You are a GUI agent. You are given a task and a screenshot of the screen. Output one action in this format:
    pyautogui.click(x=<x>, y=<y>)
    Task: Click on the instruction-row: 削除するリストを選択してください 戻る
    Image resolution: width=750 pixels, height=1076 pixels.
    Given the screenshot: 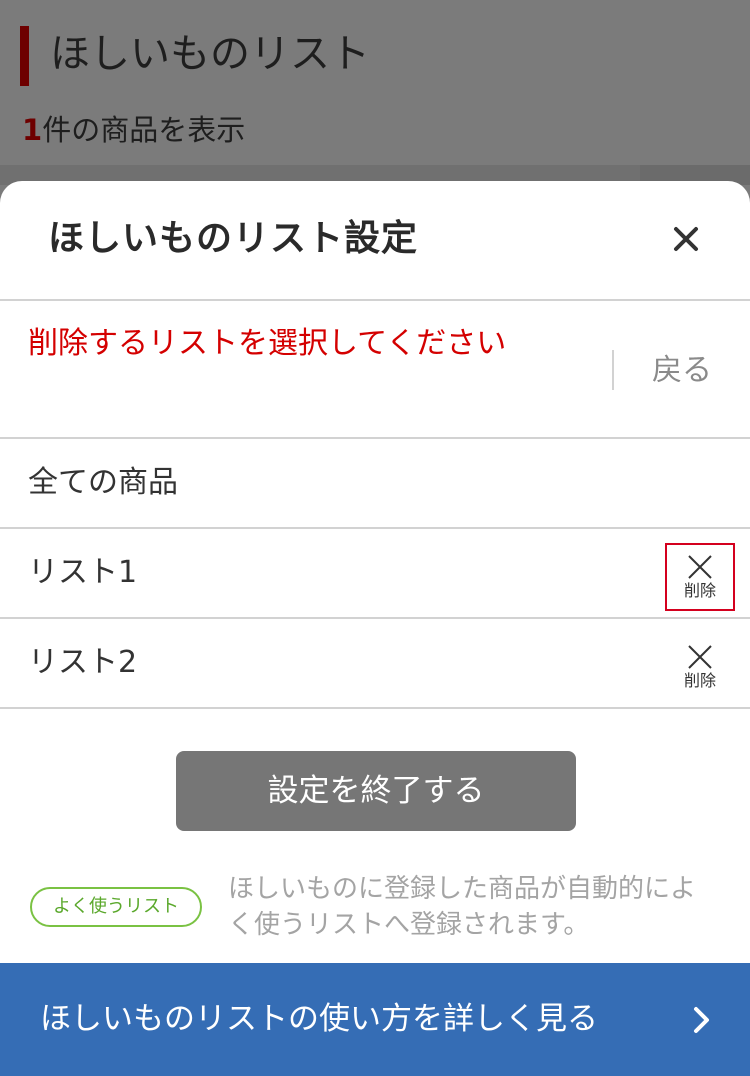 What is the action you would take?
    pyautogui.click(x=375, y=370)
    